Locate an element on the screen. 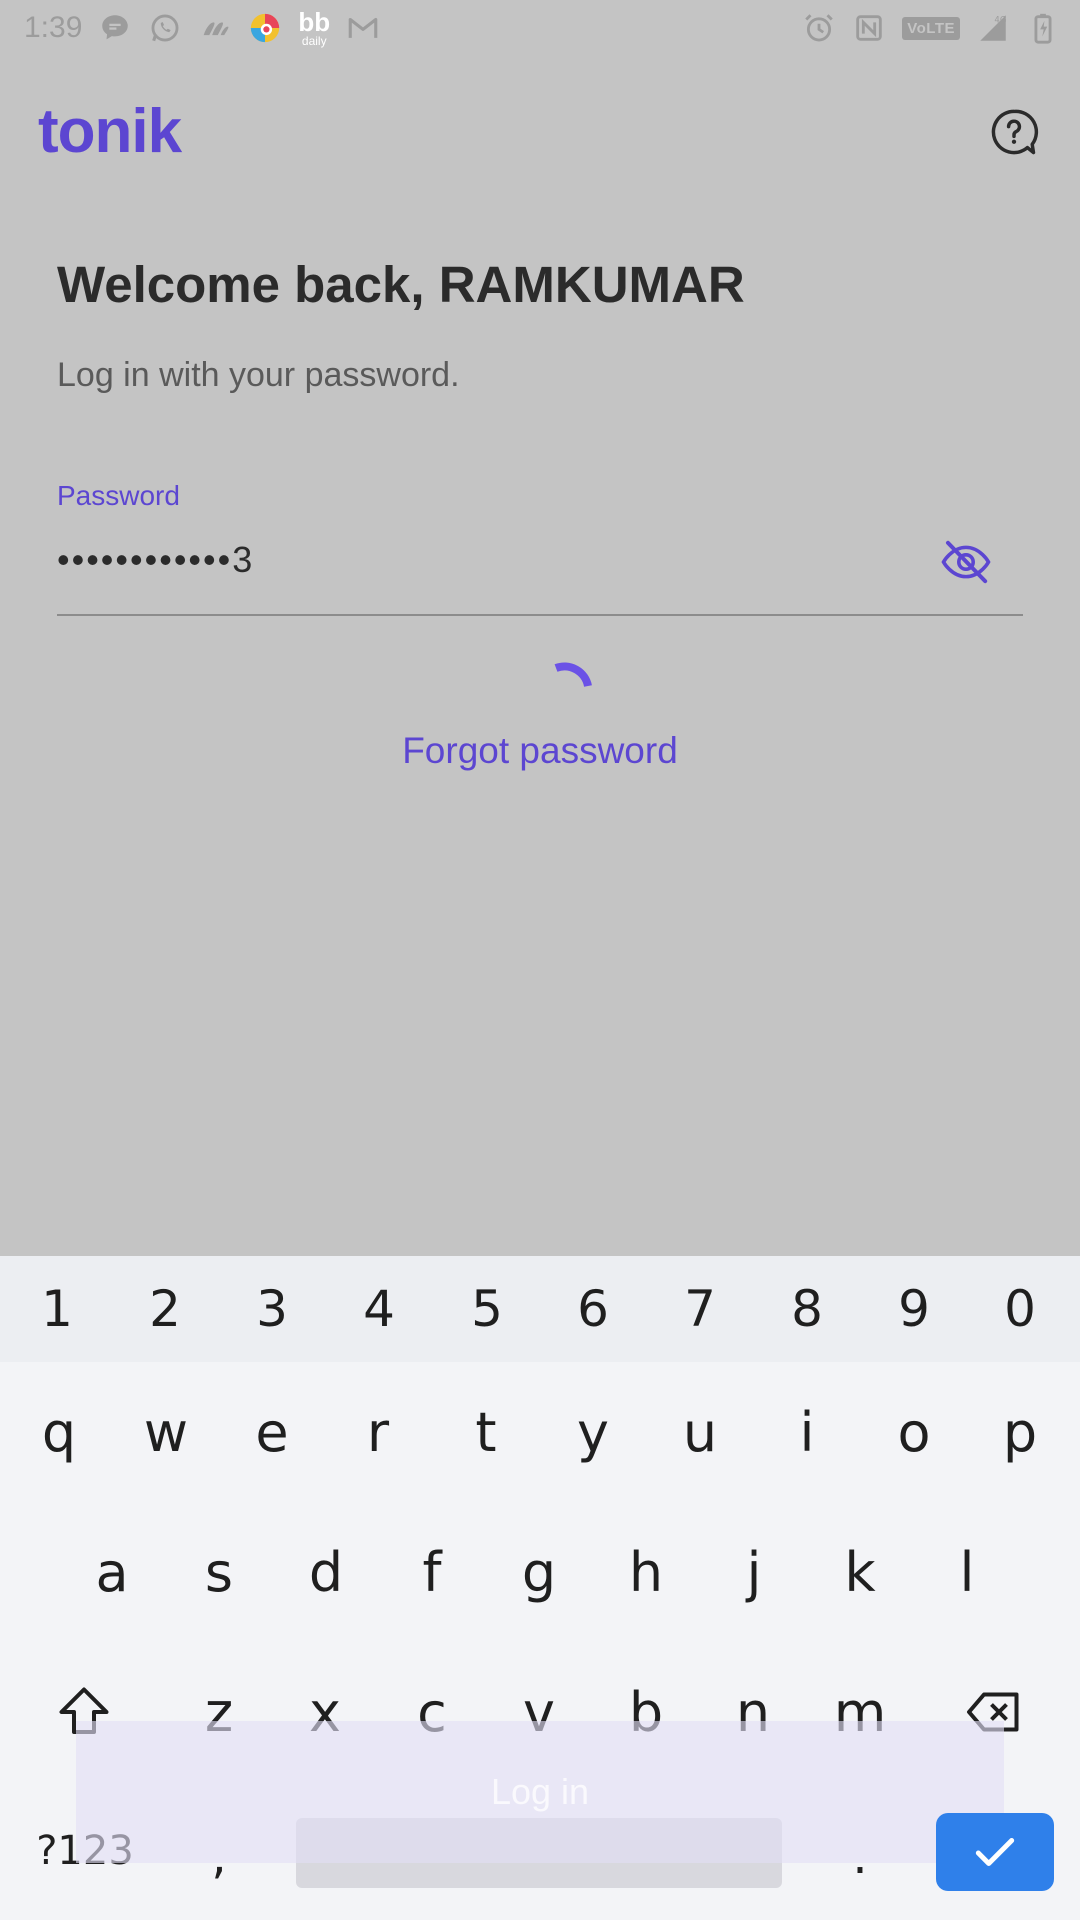 The height and width of the screenshot is (1920, 1080). key-g: g is located at coordinates (539, 1572).